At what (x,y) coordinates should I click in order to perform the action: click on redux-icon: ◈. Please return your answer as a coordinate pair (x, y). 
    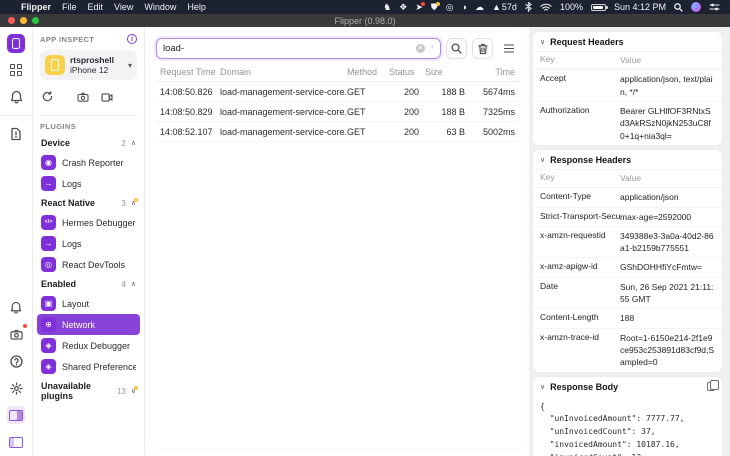
    Looking at the image, I should click on (48, 345).